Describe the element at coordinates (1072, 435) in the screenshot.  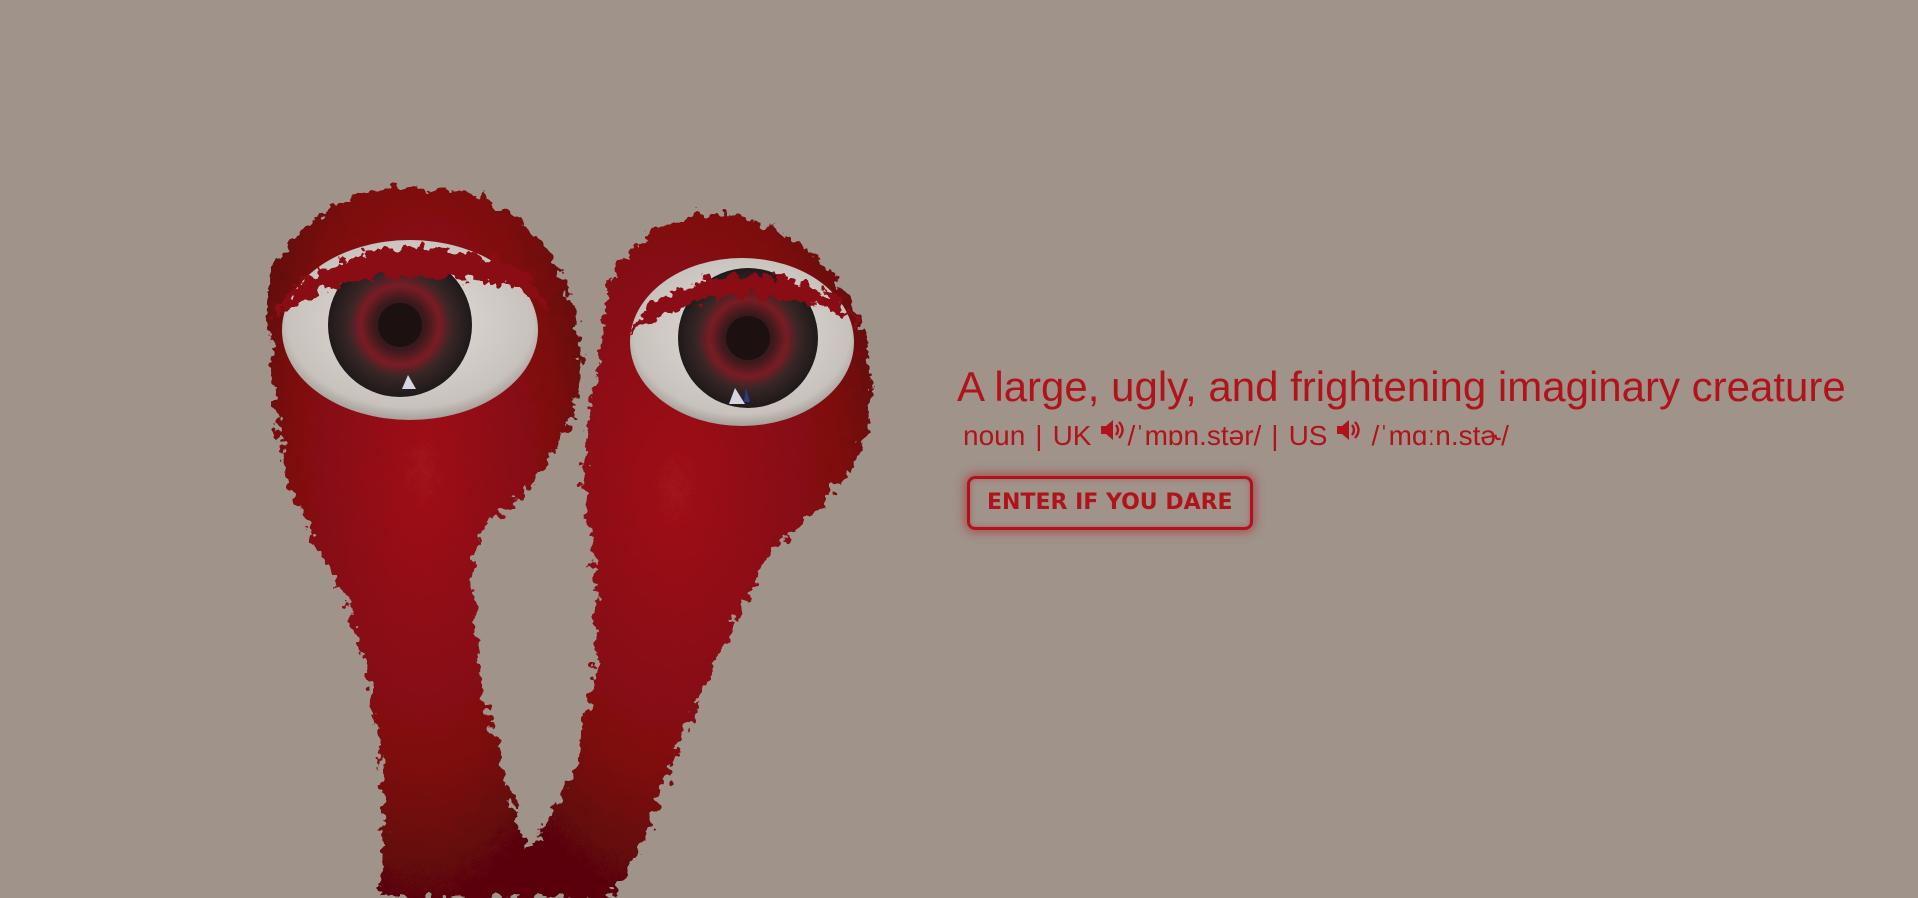
I see `uk-label: UK` at that location.